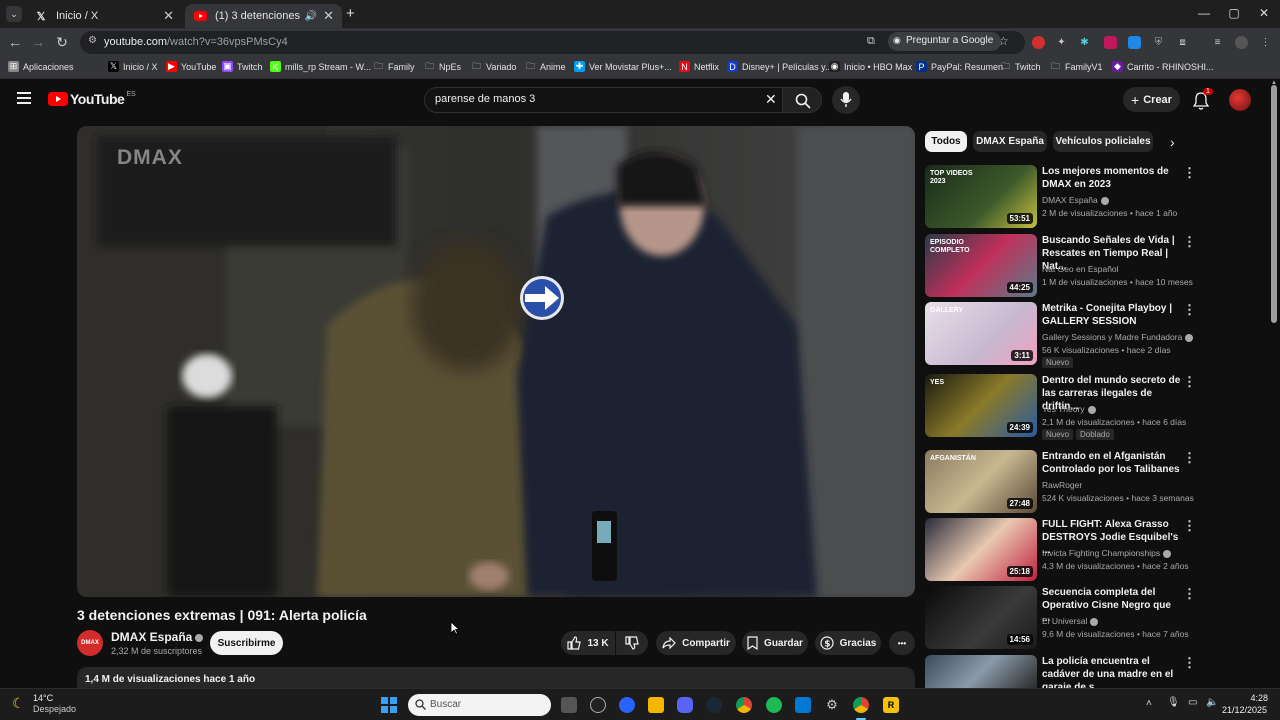 This screenshot has height=720, width=1280. What do you see at coordinates (1076, 66) in the screenshot?
I see `bookmark-item: 🗀 FamilyV1` at bounding box center [1076, 66].